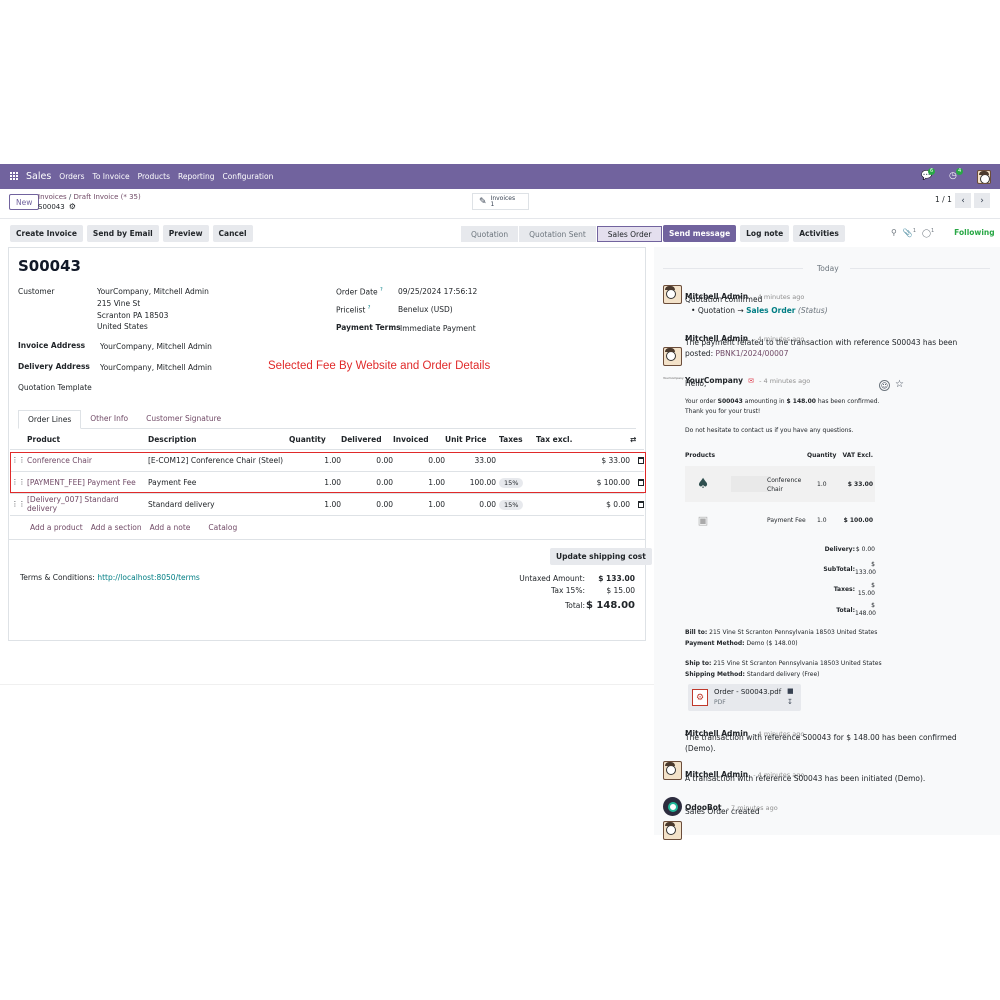 This screenshot has width=1000, height=1000. What do you see at coordinates (943, 199) in the screenshot?
I see `pager: 1 / 1` at bounding box center [943, 199].